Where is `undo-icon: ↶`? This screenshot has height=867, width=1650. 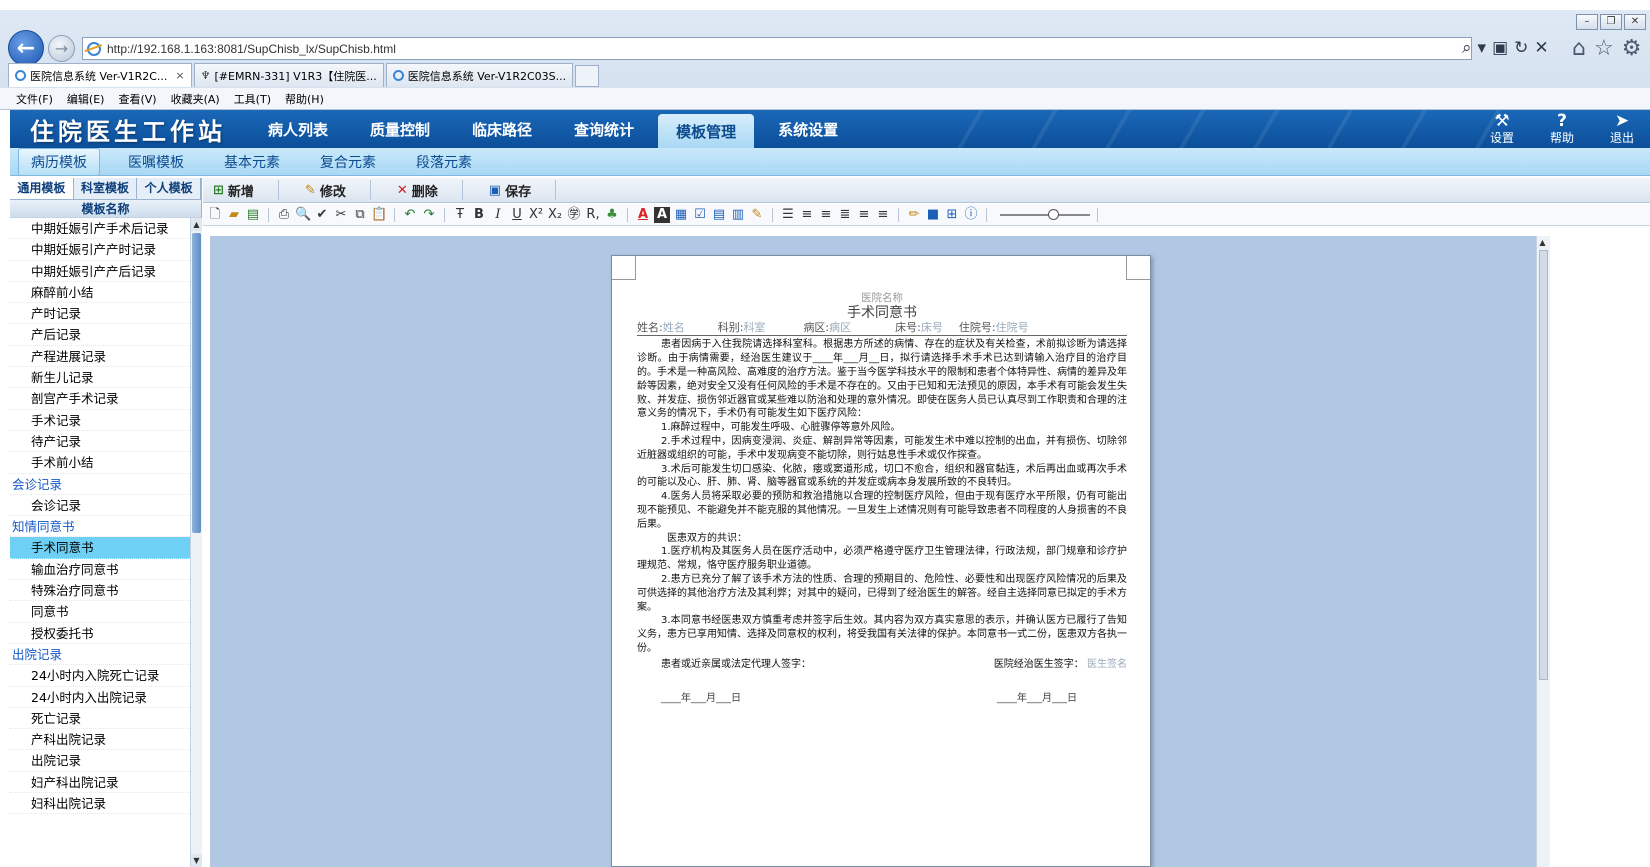 undo-icon: ↶ is located at coordinates (410, 215).